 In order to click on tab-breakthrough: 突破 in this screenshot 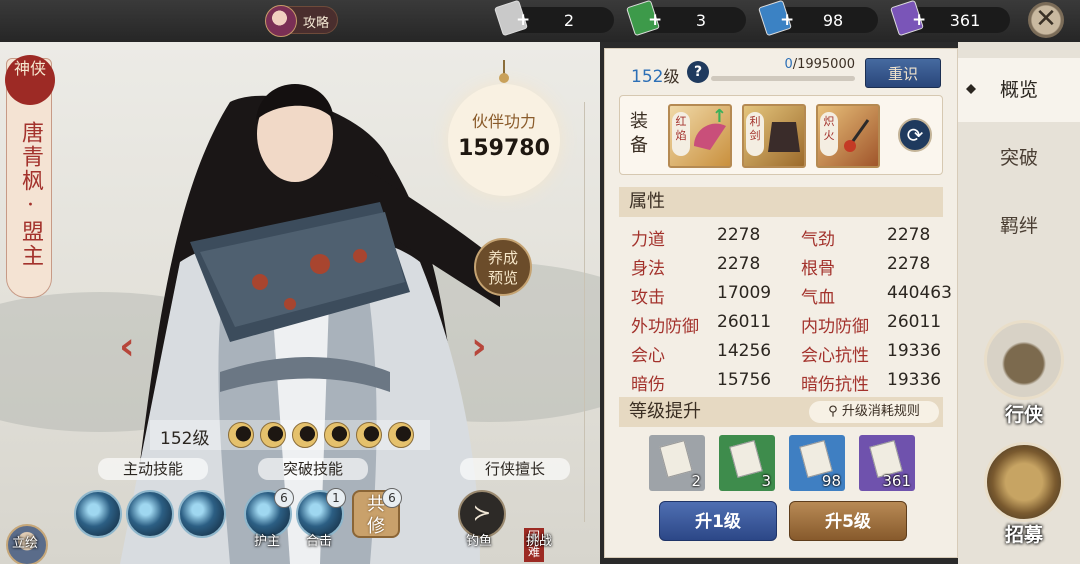, I will do `click(1019, 158)`.